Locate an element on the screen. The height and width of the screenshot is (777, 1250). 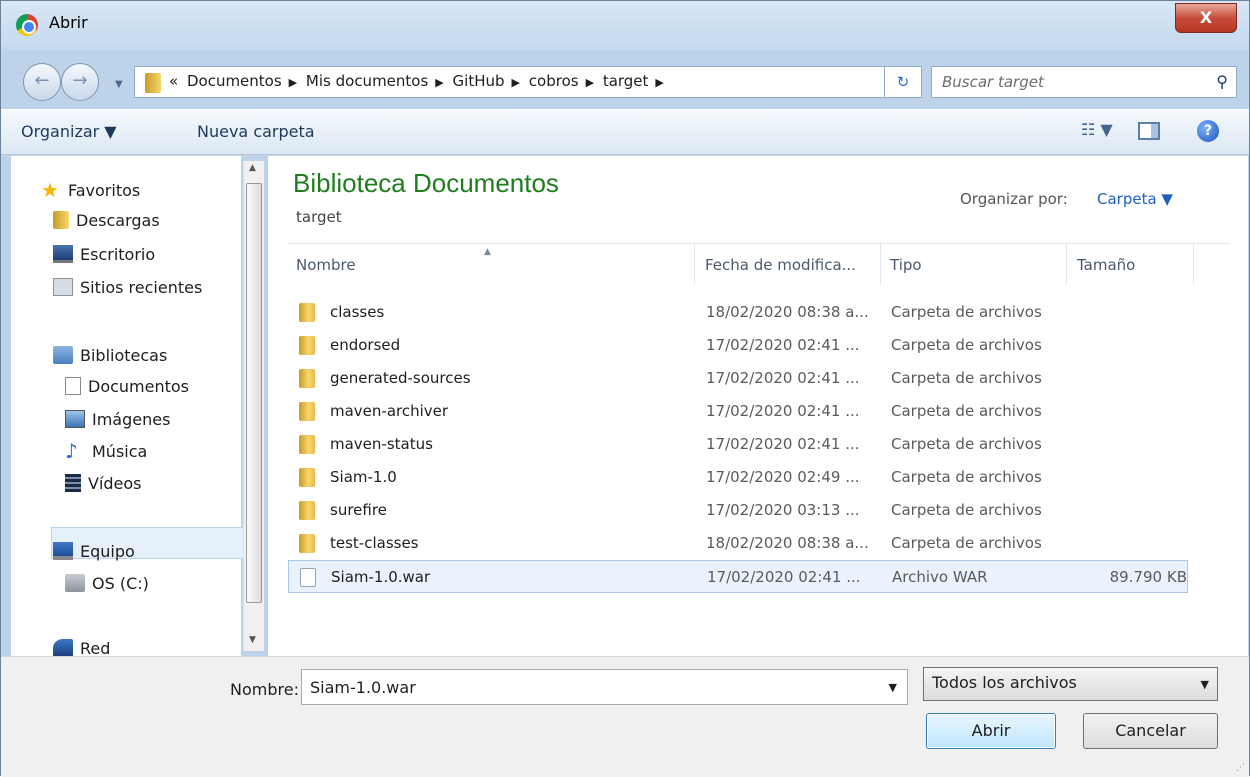
downloads-folder-icon is located at coordinates (61, 220).